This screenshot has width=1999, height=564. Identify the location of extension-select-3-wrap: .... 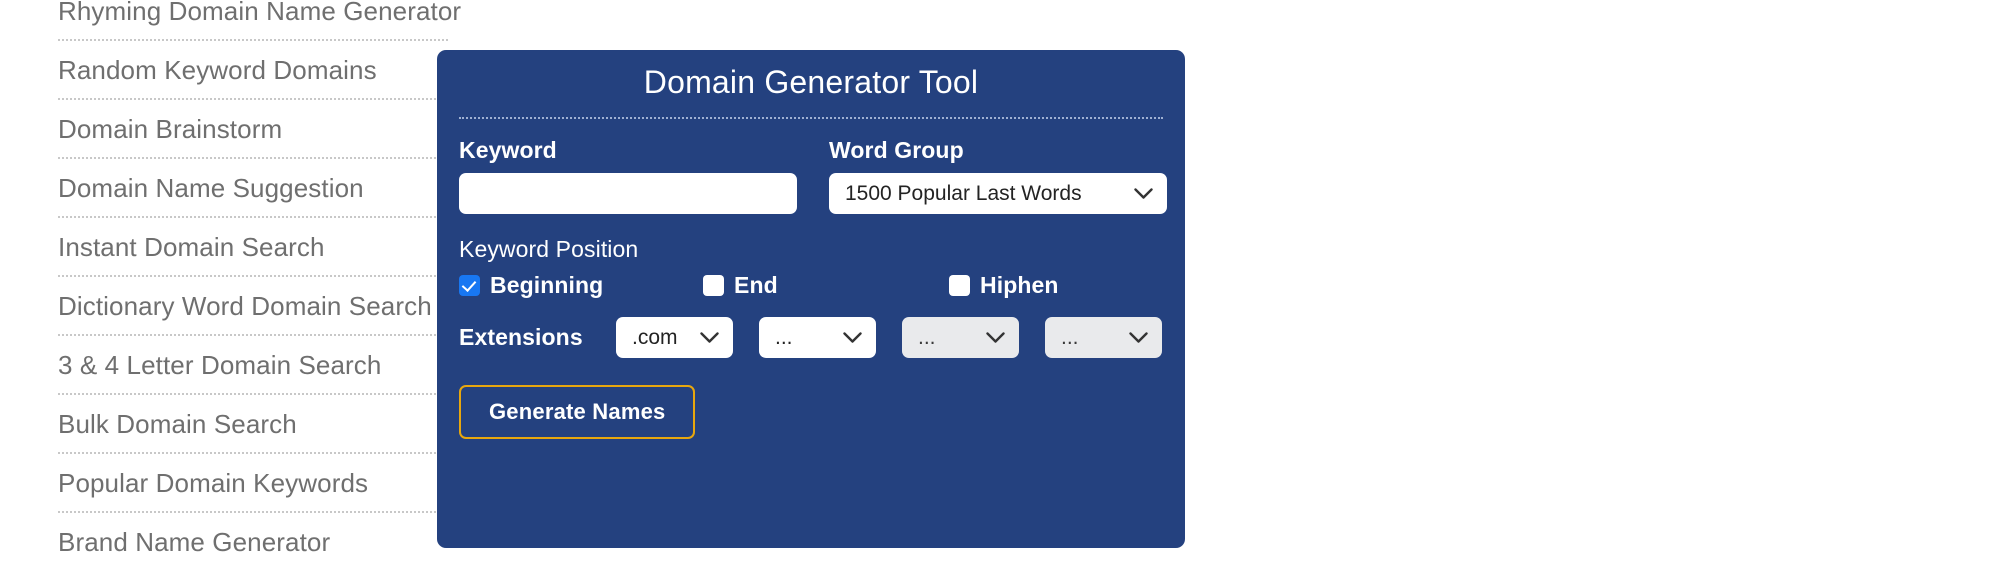
(960, 337).